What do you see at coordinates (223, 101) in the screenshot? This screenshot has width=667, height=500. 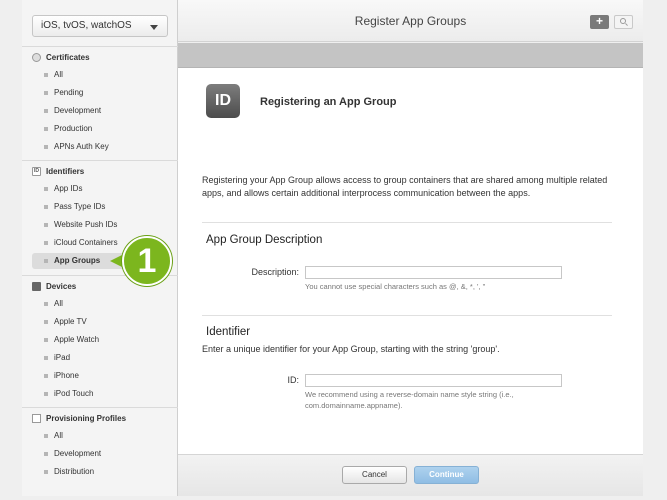 I see `app-group-id-icon: ID` at bounding box center [223, 101].